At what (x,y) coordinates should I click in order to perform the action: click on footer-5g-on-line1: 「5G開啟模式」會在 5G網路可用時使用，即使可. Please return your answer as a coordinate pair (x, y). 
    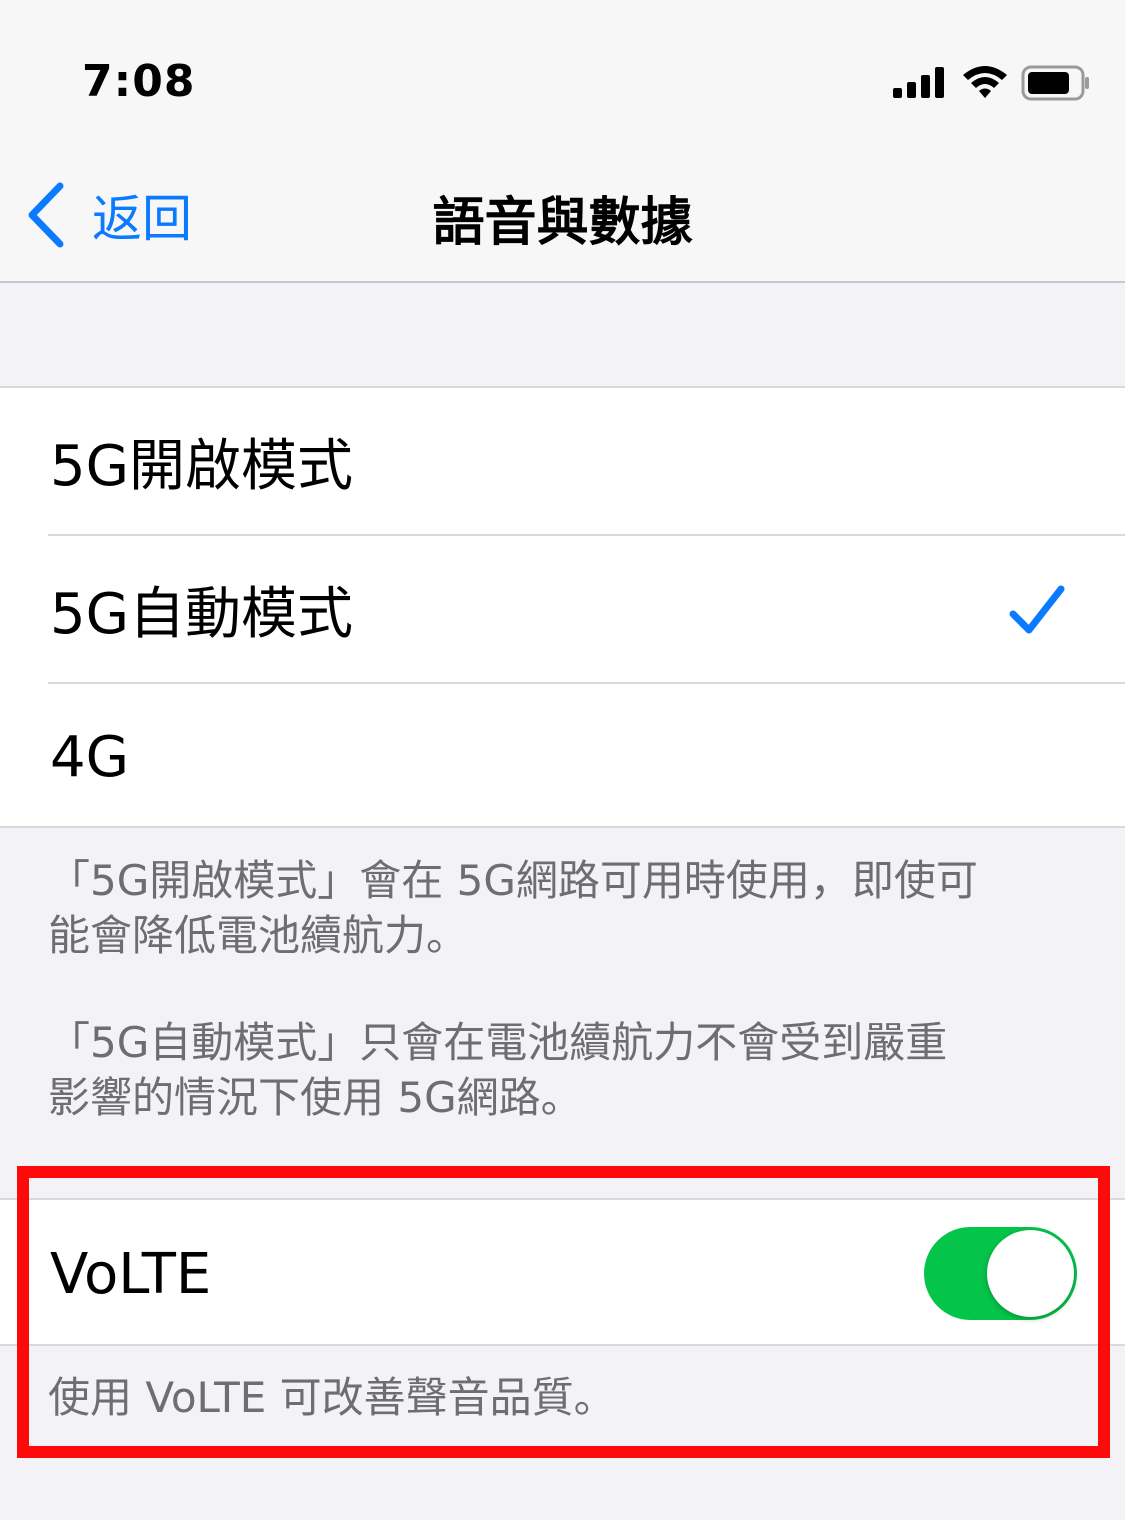
    Looking at the image, I should click on (513, 880).